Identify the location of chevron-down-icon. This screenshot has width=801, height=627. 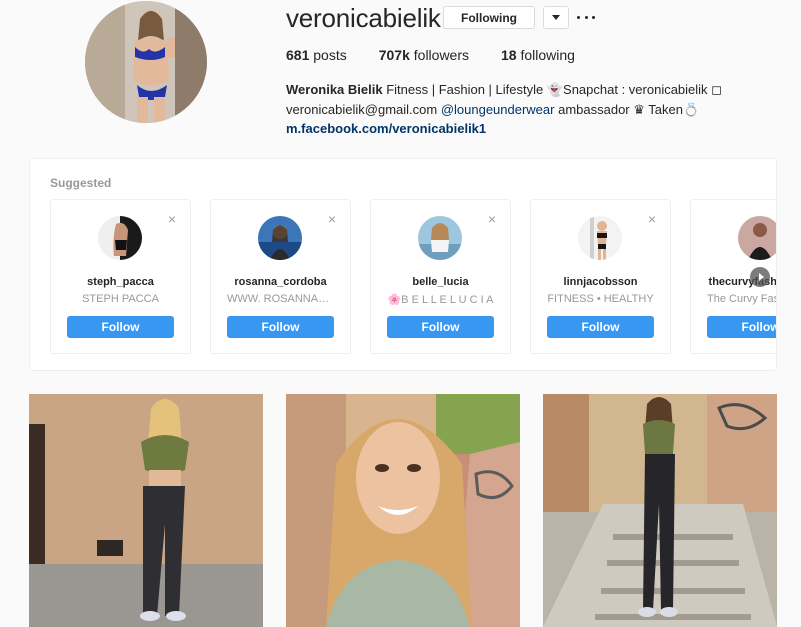
(556, 17).